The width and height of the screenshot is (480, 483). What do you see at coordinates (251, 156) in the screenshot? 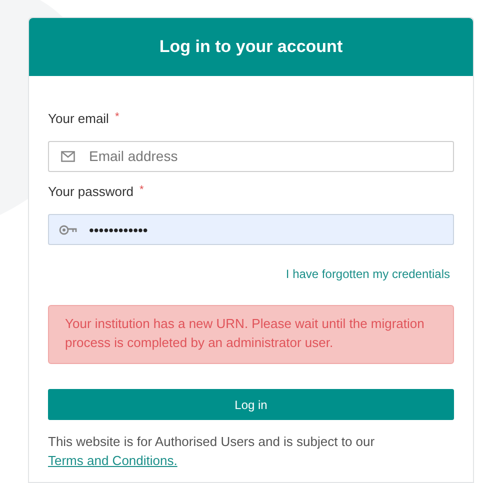
I see `email-field: Email address` at bounding box center [251, 156].